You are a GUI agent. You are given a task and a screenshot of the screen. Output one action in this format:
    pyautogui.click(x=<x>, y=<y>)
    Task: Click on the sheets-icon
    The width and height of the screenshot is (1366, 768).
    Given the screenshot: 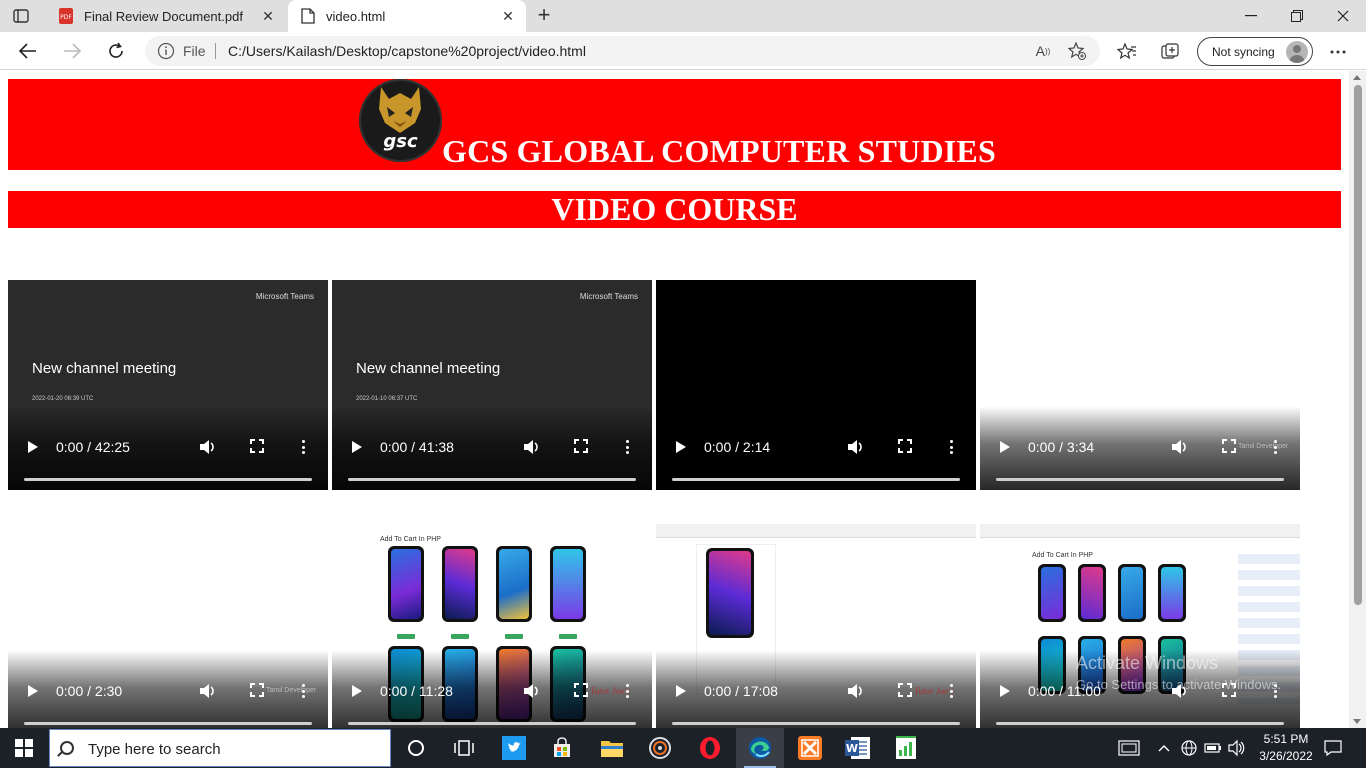 What is the action you would take?
    pyautogui.click(x=906, y=748)
    